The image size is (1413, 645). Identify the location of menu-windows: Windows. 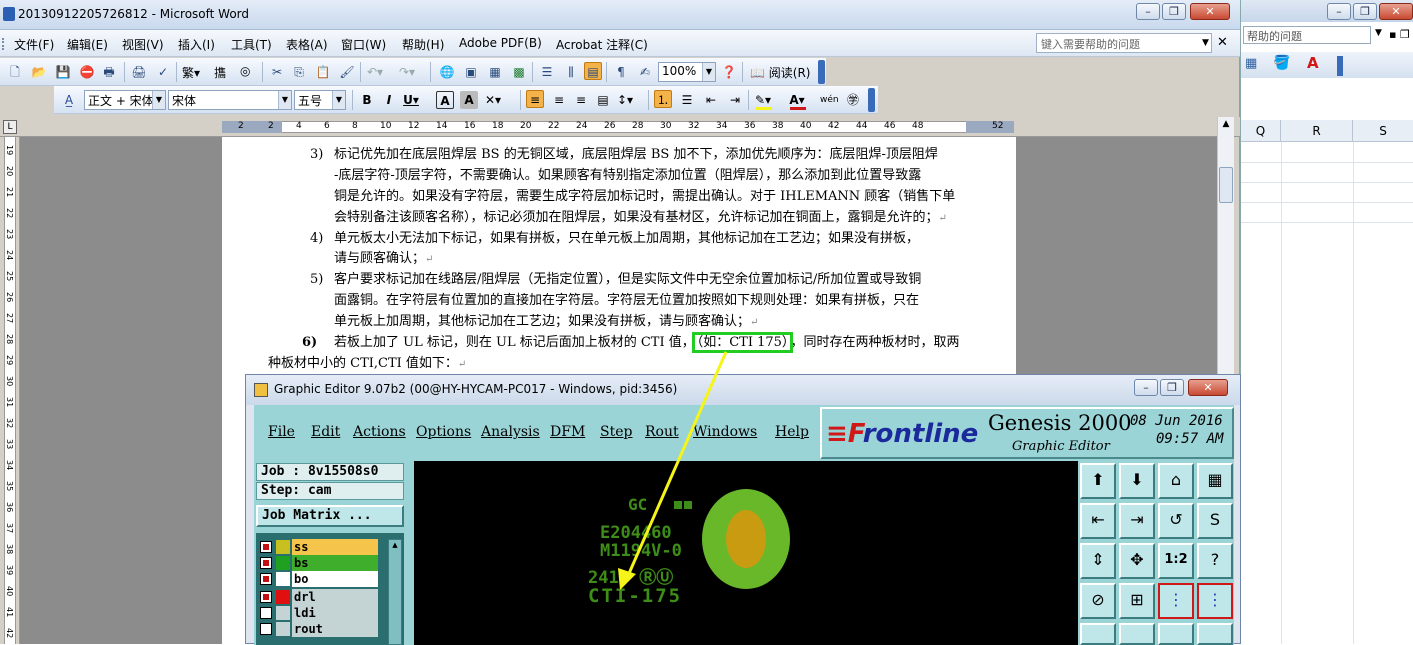
(725, 432).